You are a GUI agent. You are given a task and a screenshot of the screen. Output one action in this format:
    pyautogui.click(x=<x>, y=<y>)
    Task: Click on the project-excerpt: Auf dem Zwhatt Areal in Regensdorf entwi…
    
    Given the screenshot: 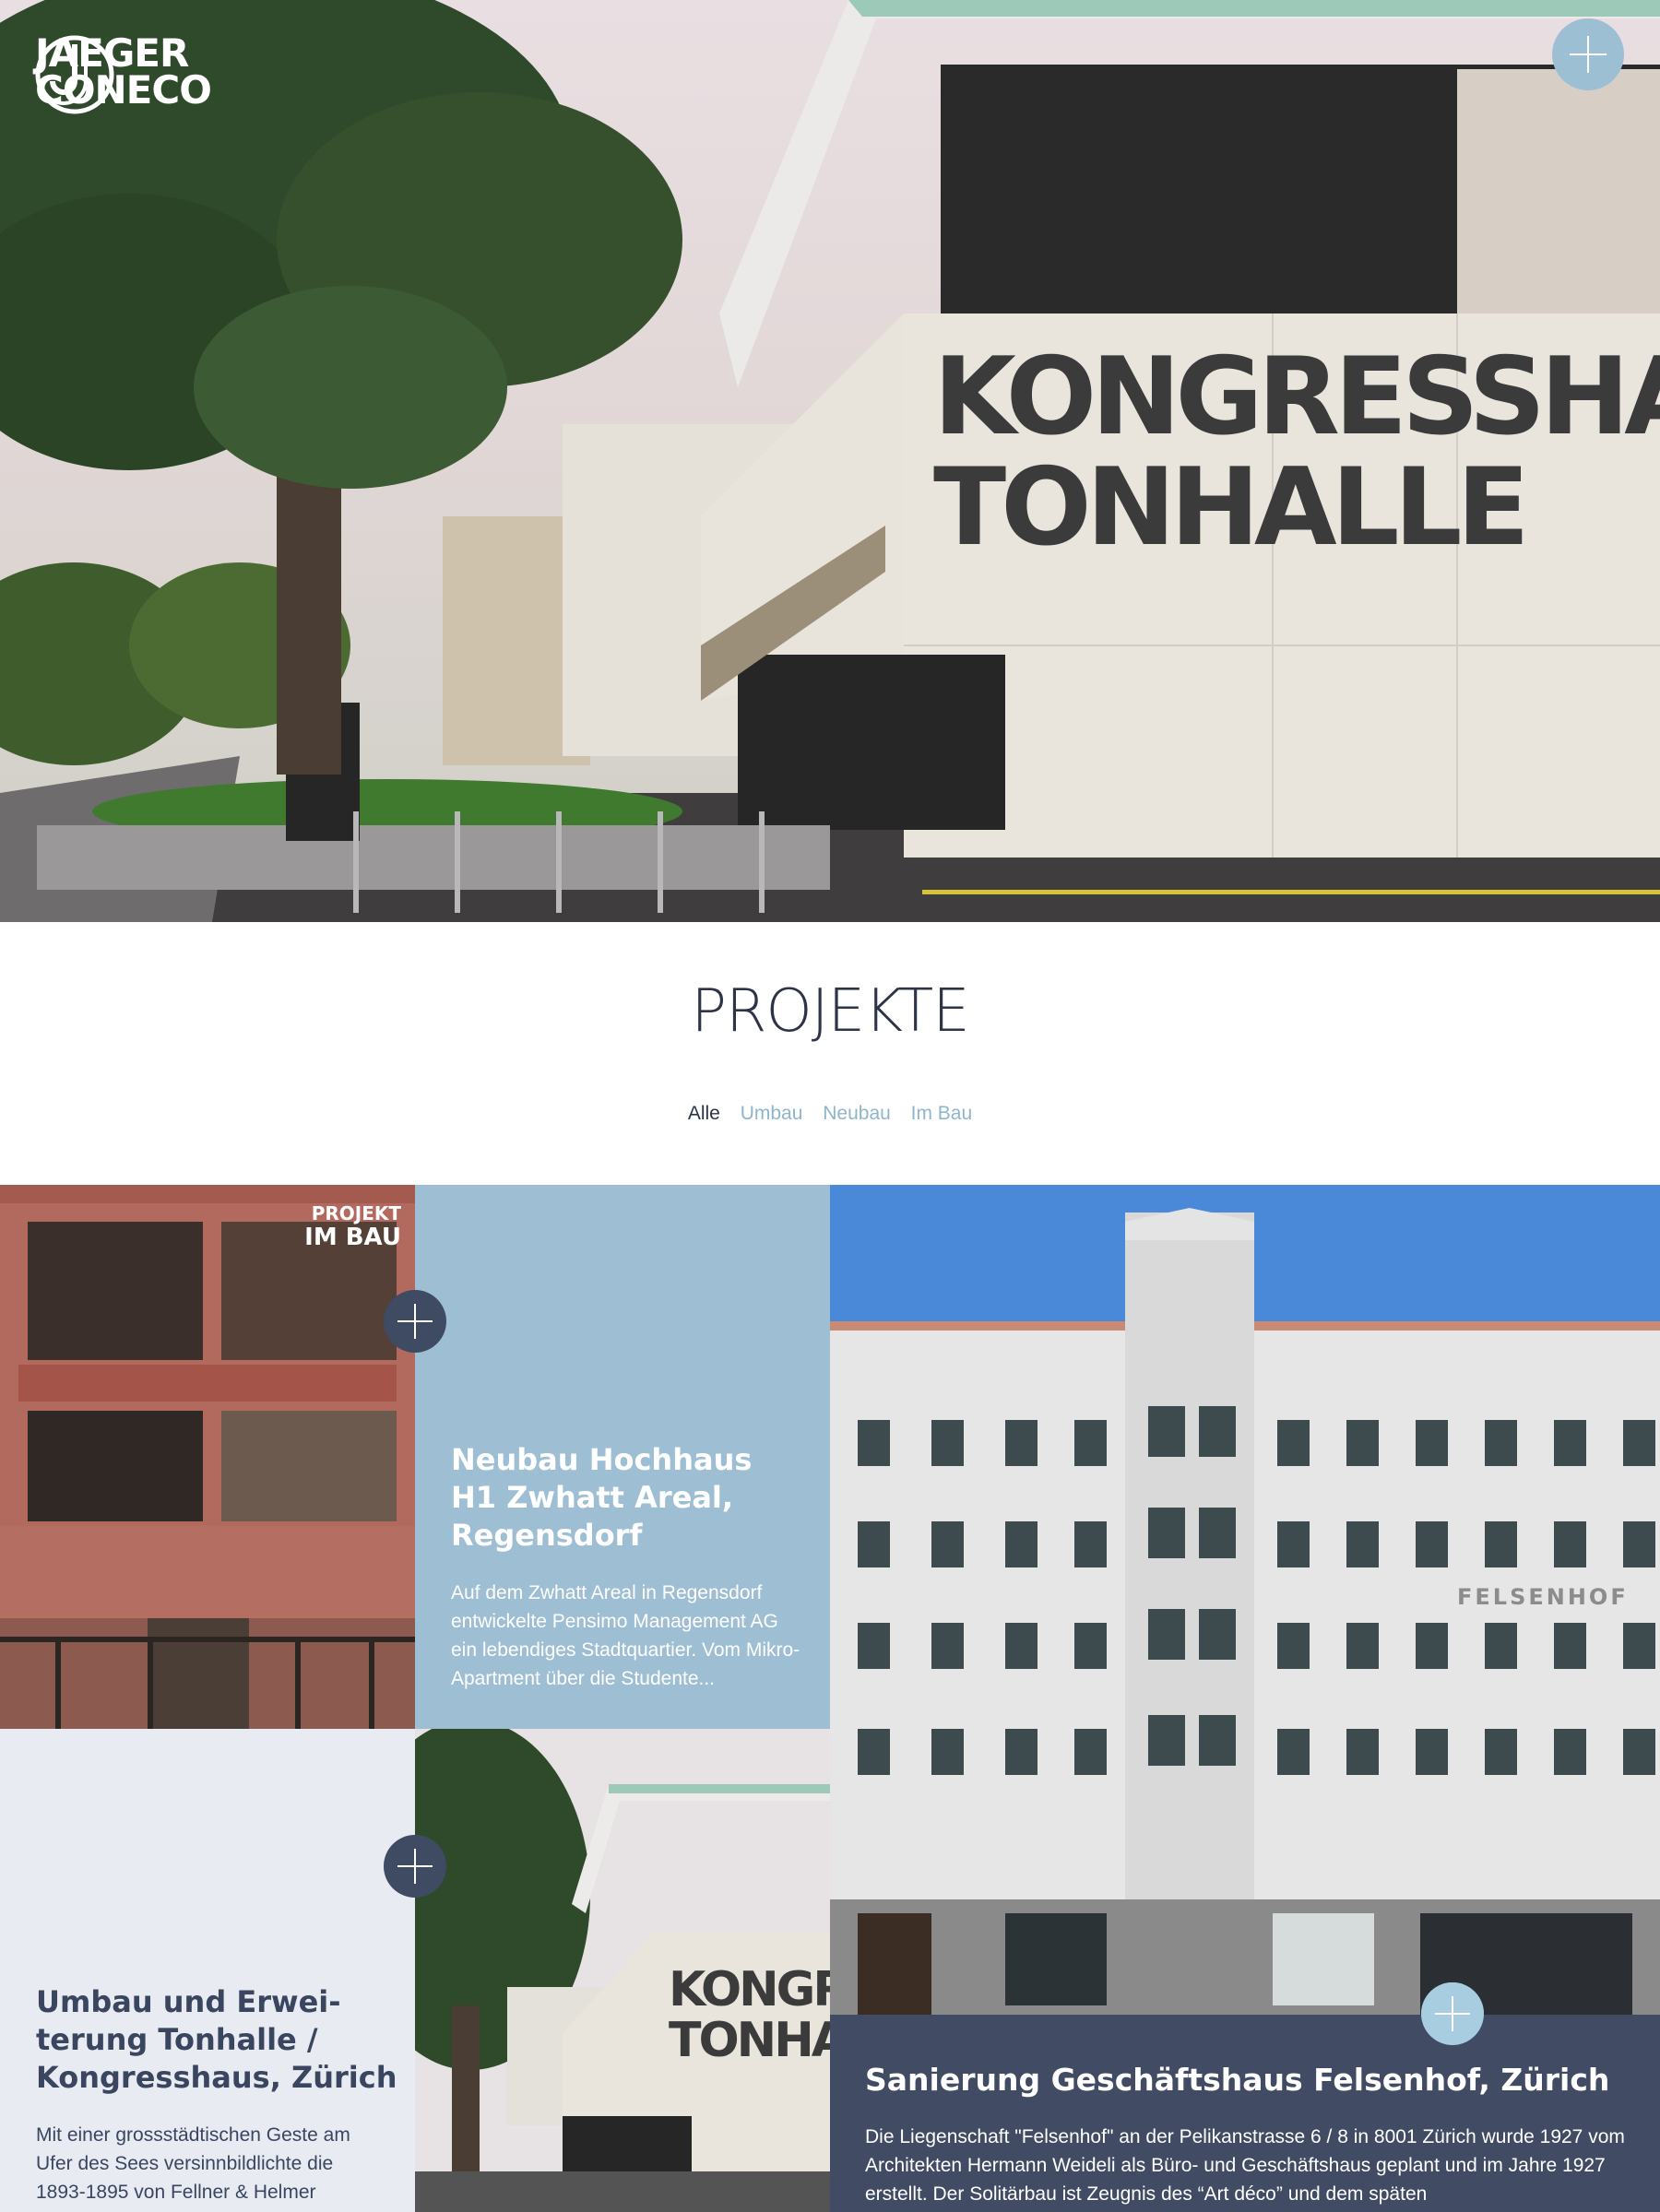 What is the action you would take?
    pyautogui.click(x=625, y=1636)
    